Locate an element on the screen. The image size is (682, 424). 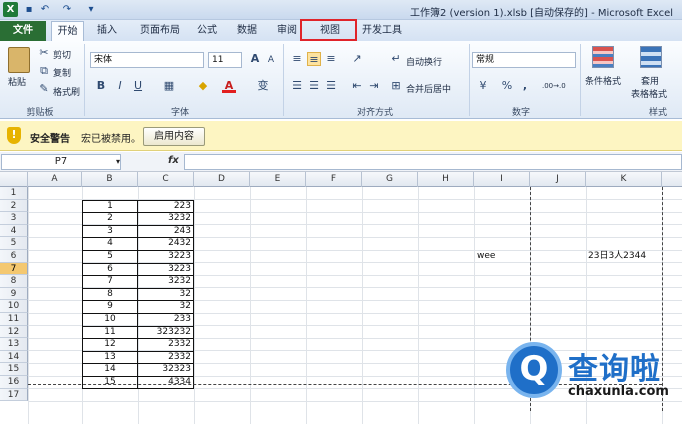
page-break-vertical is located at coordinates (662, 299).